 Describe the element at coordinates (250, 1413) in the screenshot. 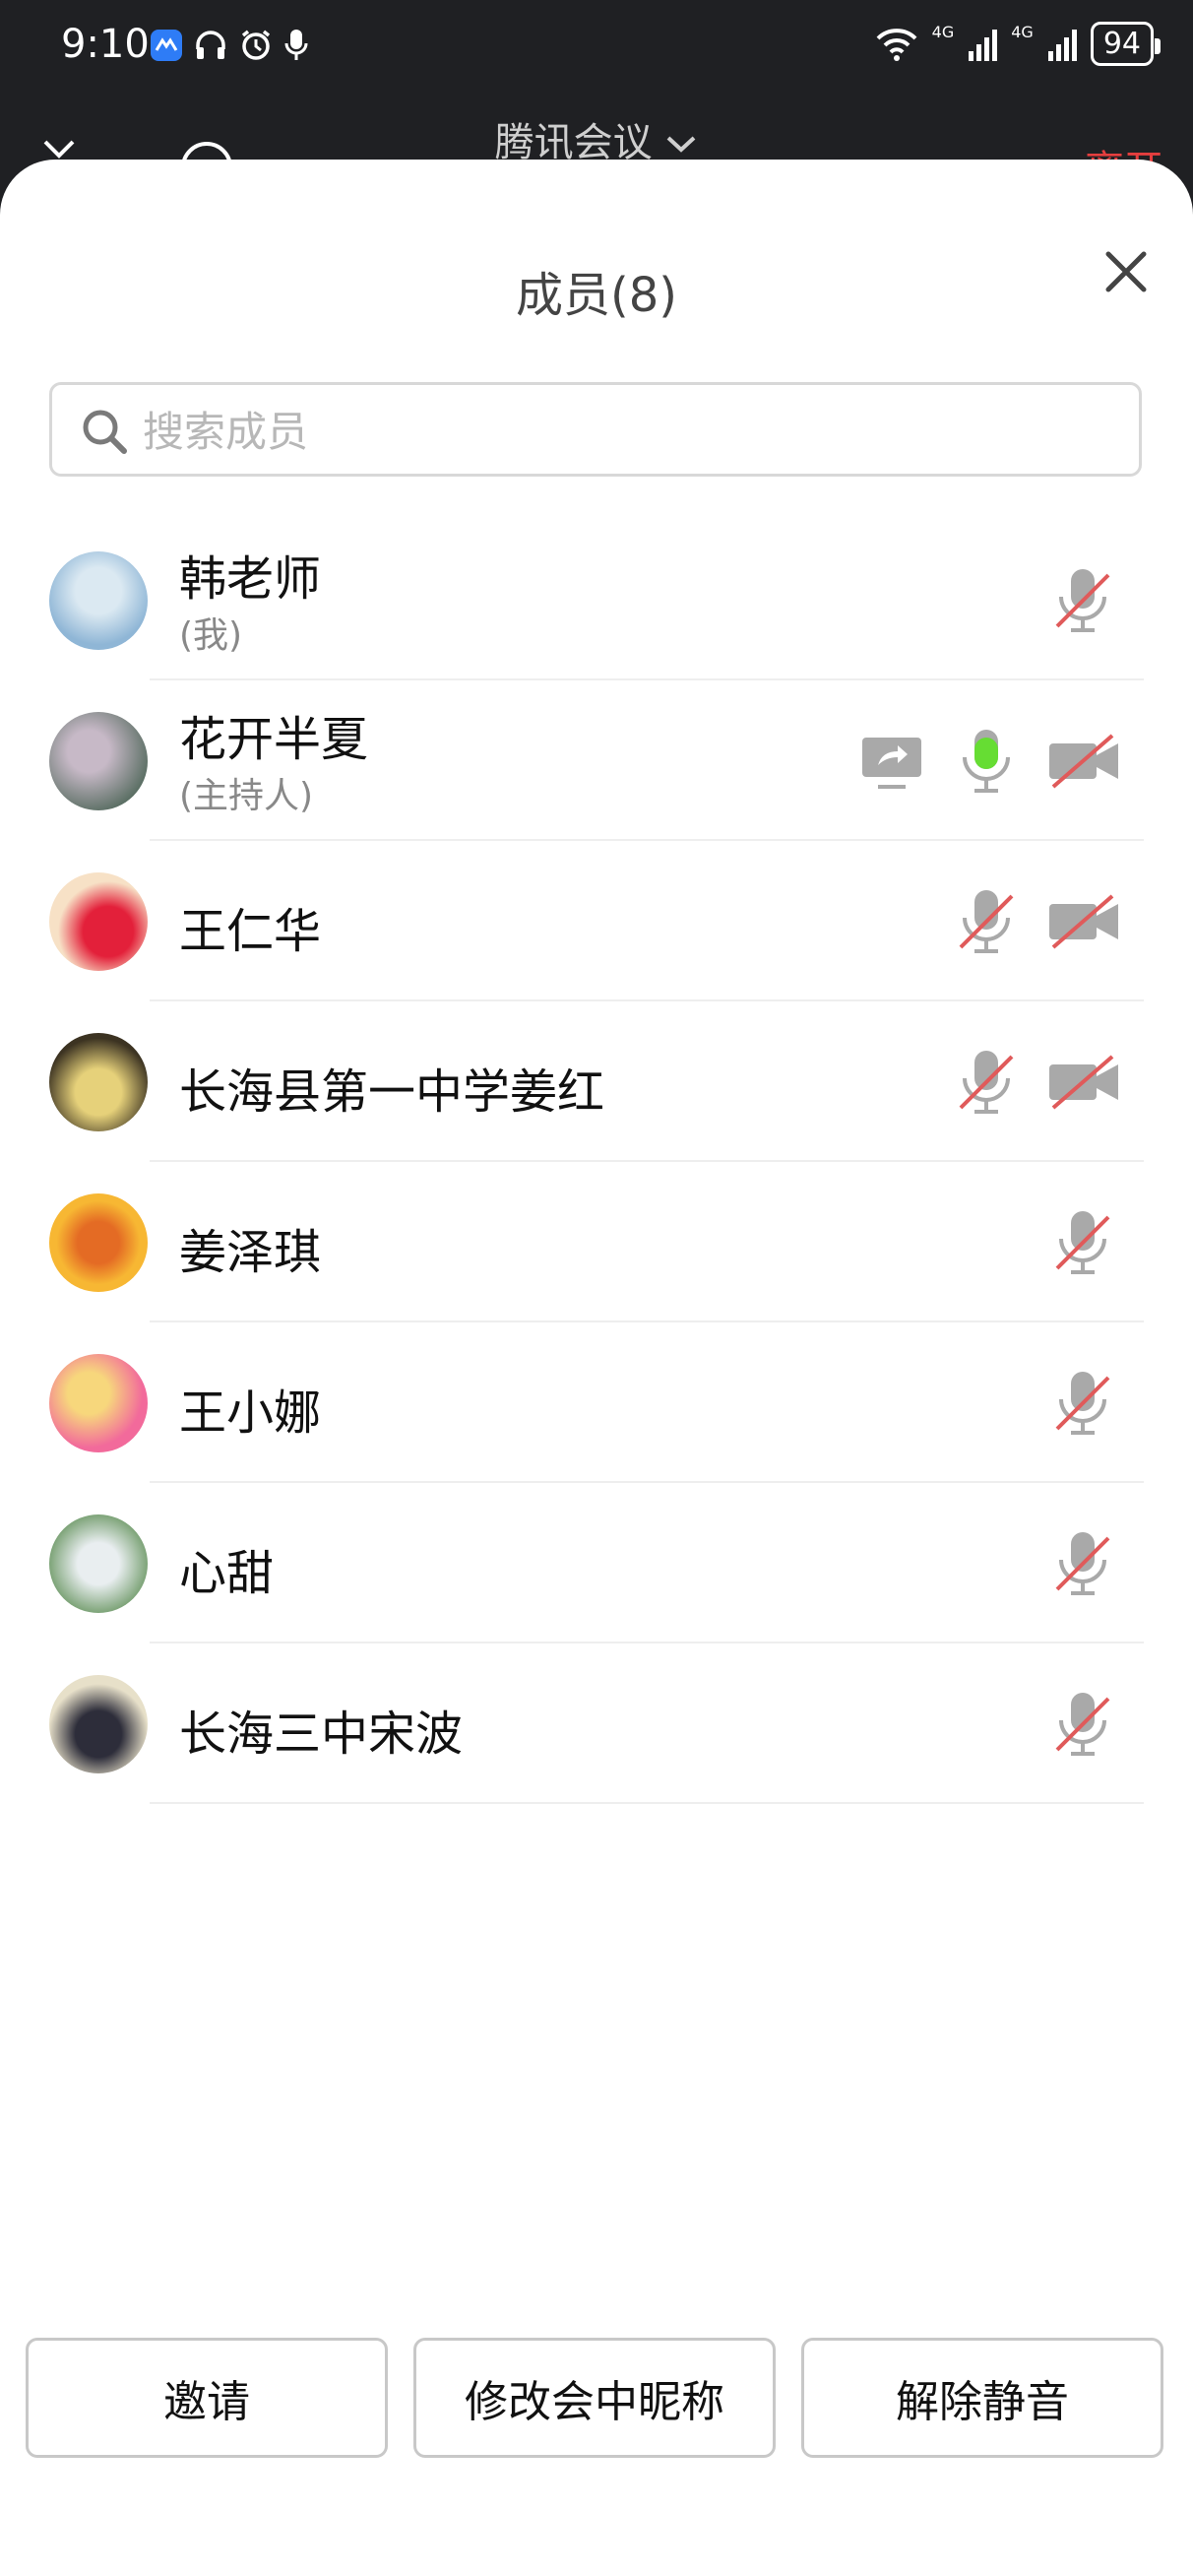

I see `member-name: 王小娜` at that location.